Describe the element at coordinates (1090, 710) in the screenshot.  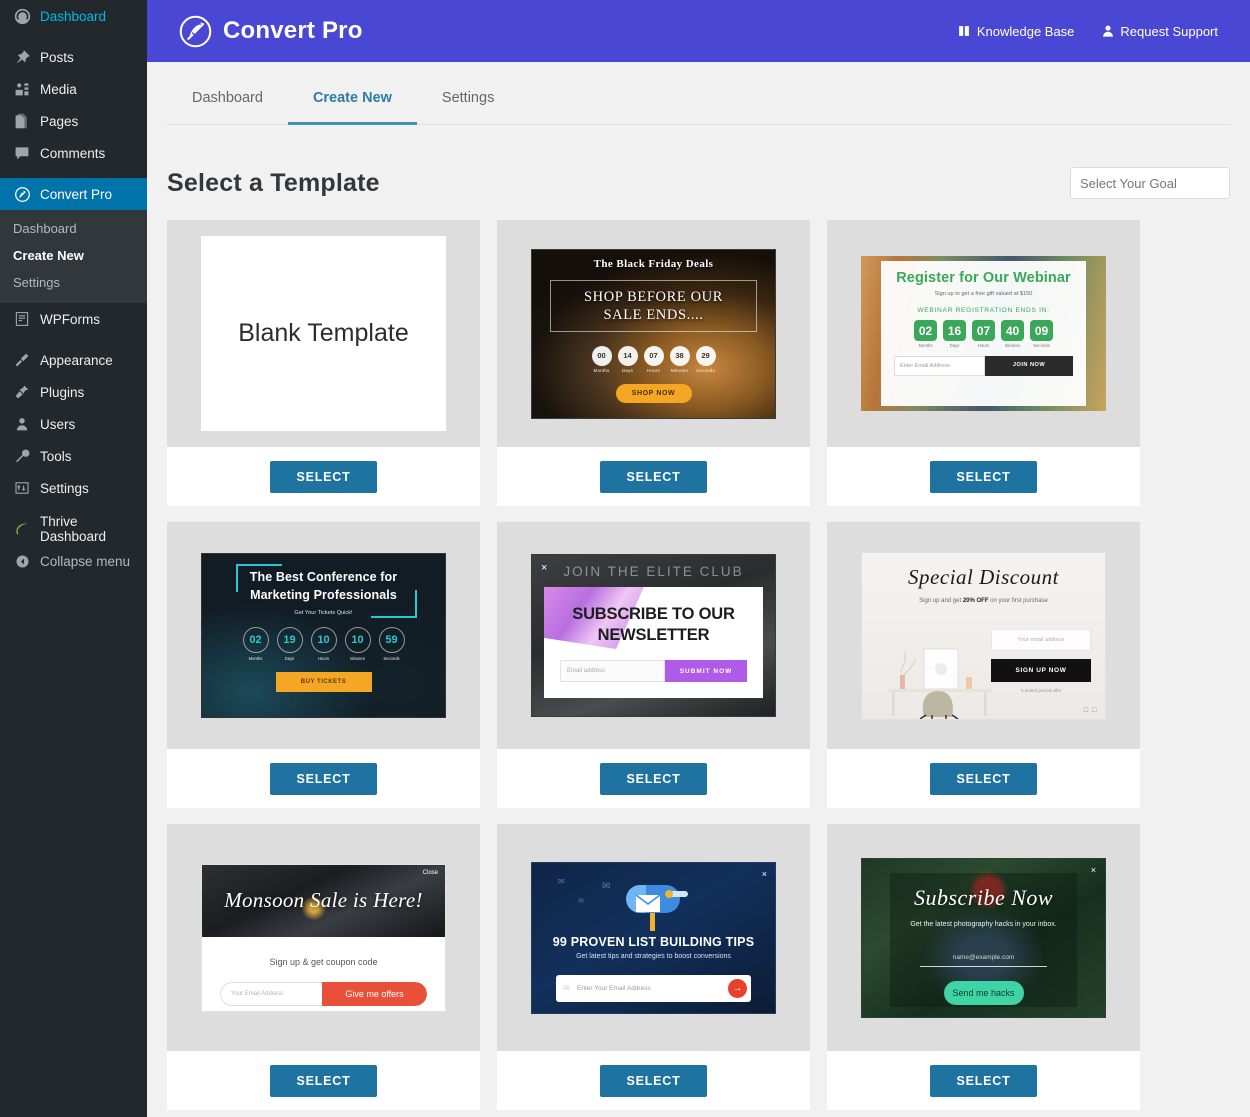
I see `social-icons: ☐ ☐` at that location.